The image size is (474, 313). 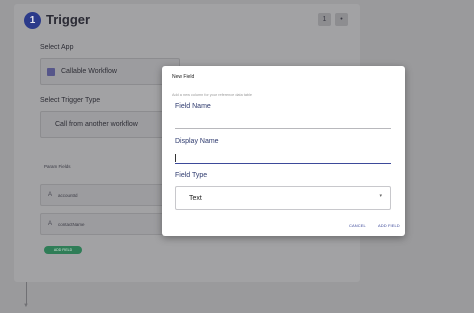 I want to click on text-cursor, so click(x=175, y=158).